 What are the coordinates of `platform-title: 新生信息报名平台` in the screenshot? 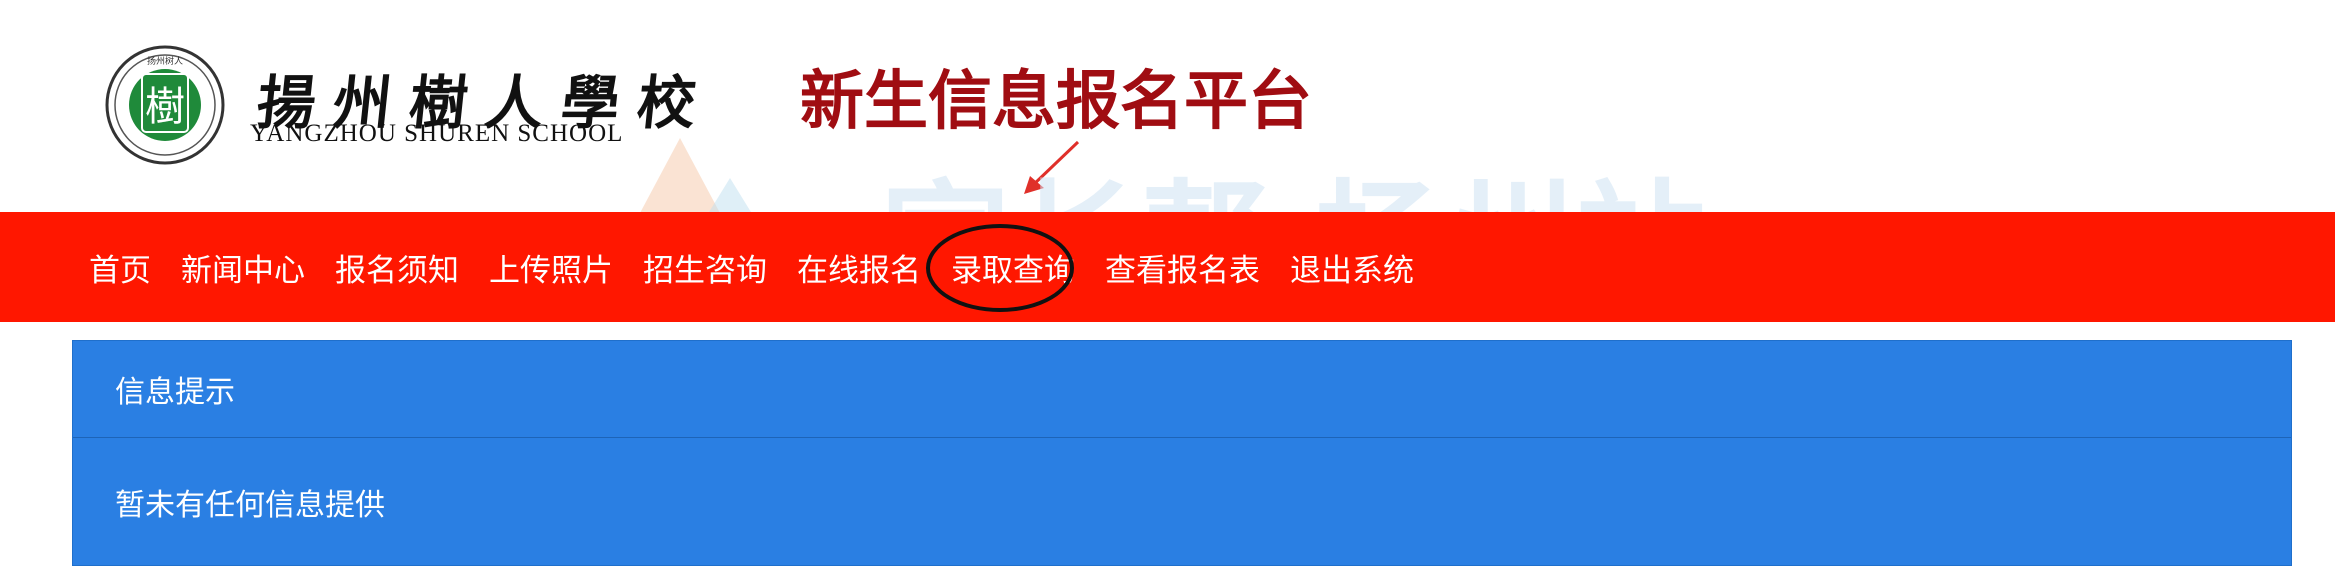 It's located at (1056, 102).